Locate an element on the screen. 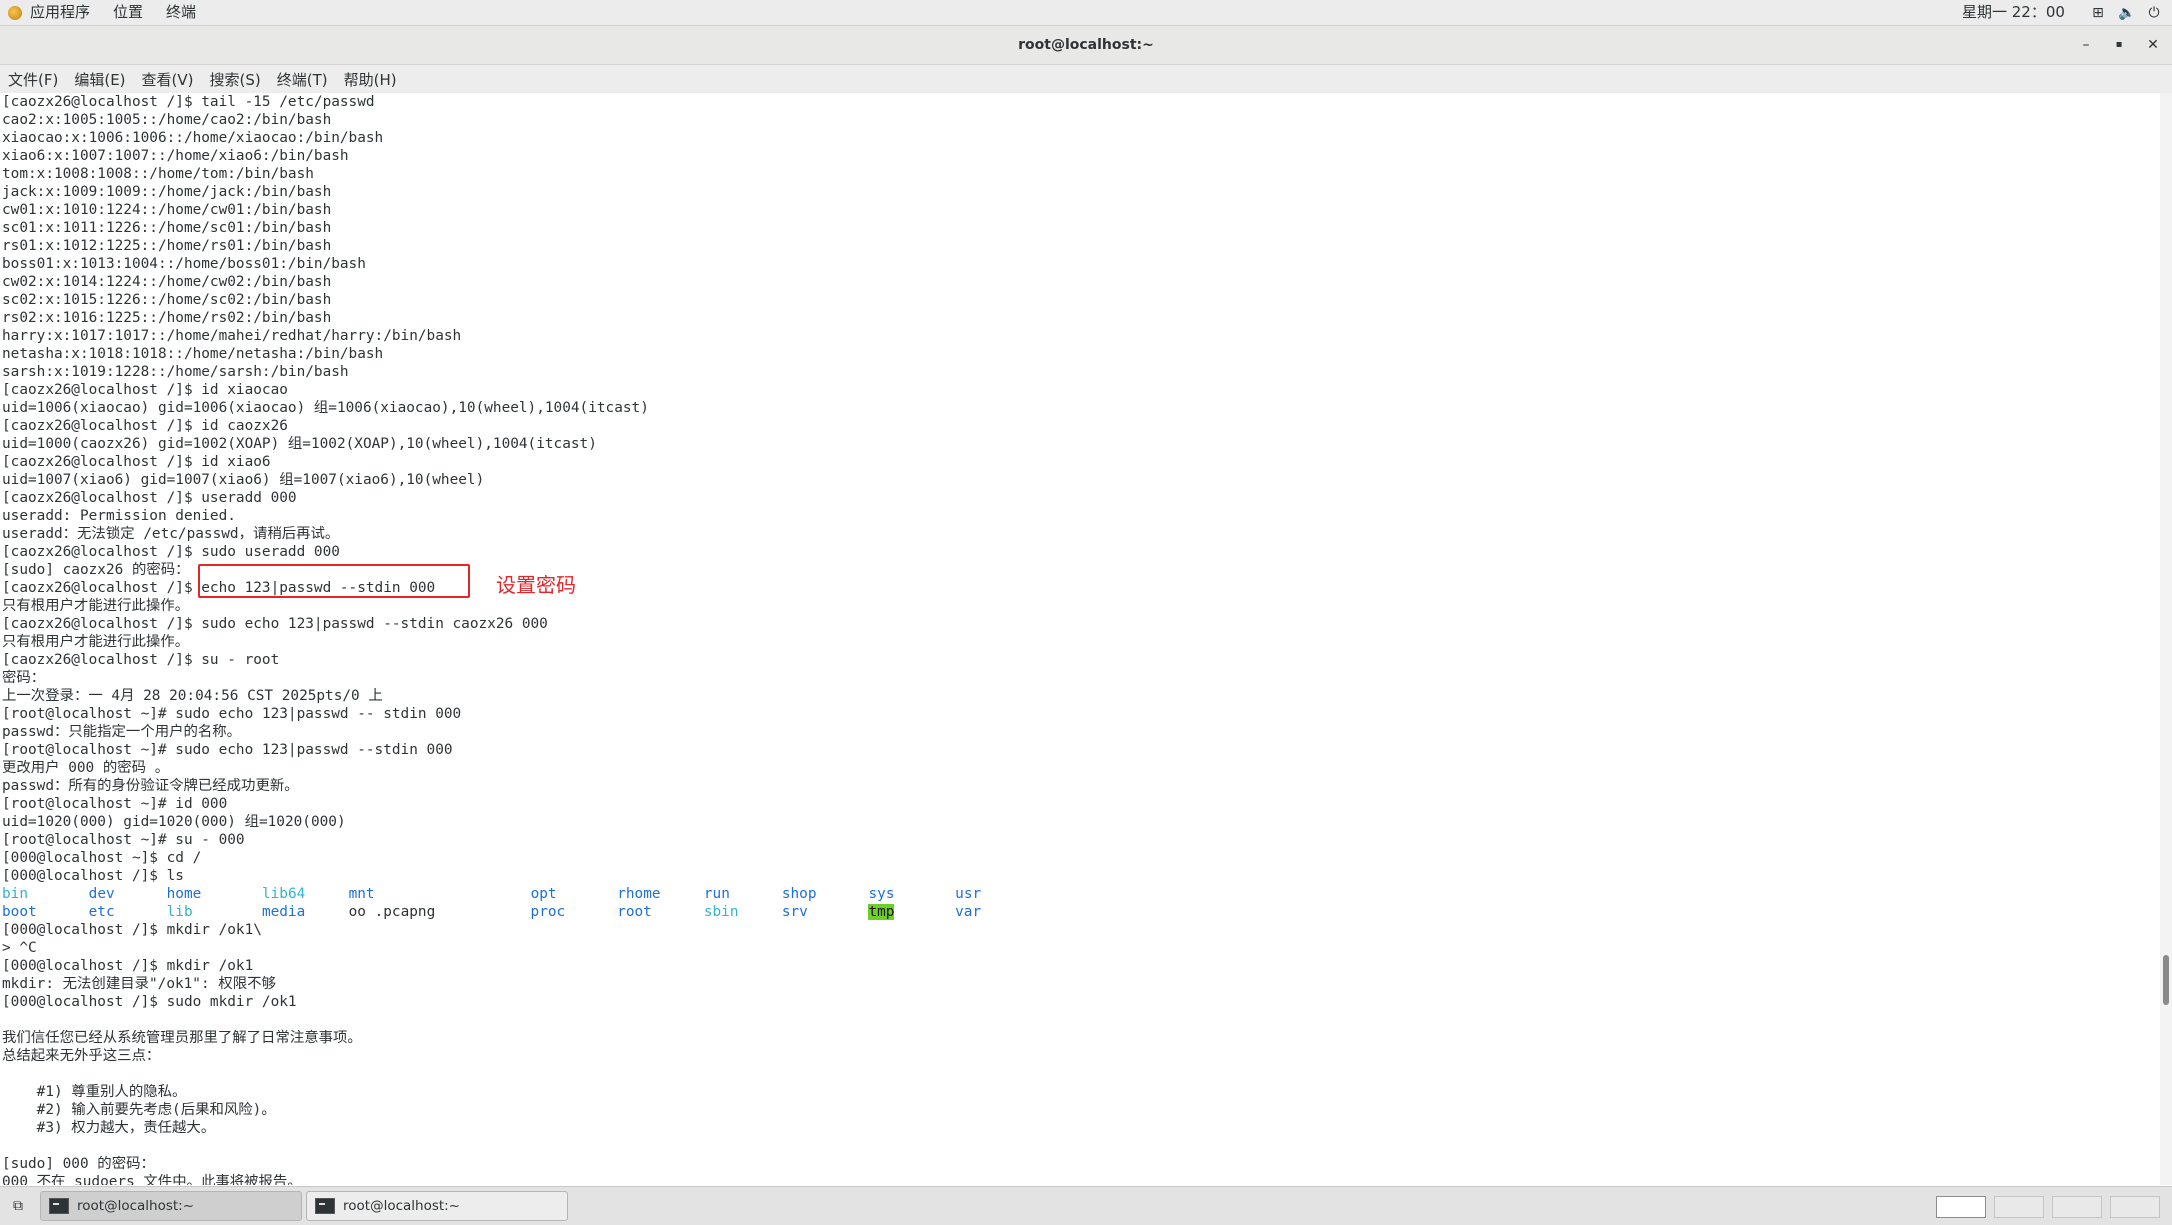  terminal-line: useradd：无法锁定 /etc/passwd，请稍后再试。 is located at coordinates (171, 534).